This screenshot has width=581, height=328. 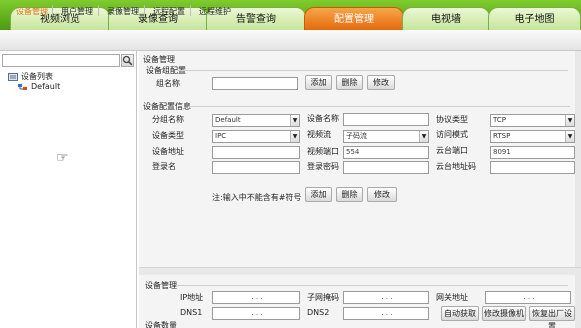 I want to click on tree-item-label: Default, so click(x=46, y=86).